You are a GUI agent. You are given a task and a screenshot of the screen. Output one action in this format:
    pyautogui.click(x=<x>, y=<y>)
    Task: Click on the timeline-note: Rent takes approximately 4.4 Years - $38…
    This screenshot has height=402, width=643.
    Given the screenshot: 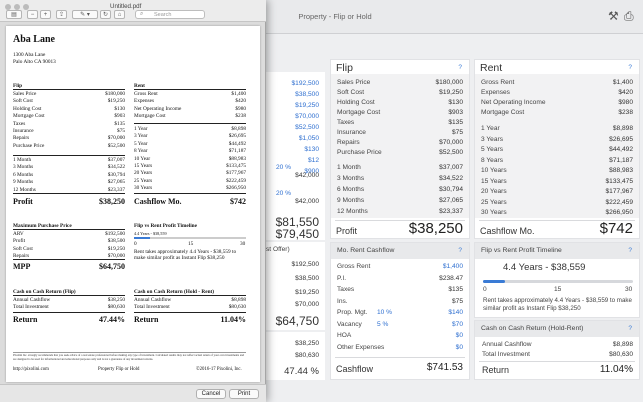 What is the action you would take?
    pyautogui.click(x=557, y=304)
    